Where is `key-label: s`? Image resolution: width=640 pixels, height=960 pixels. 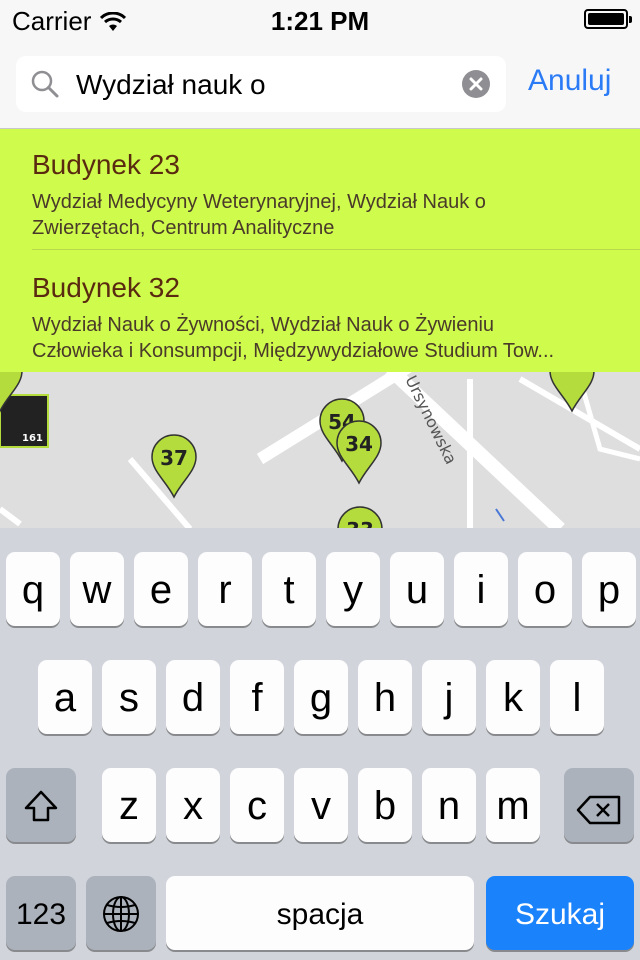
key-label: s is located at coordinates (129, 698).